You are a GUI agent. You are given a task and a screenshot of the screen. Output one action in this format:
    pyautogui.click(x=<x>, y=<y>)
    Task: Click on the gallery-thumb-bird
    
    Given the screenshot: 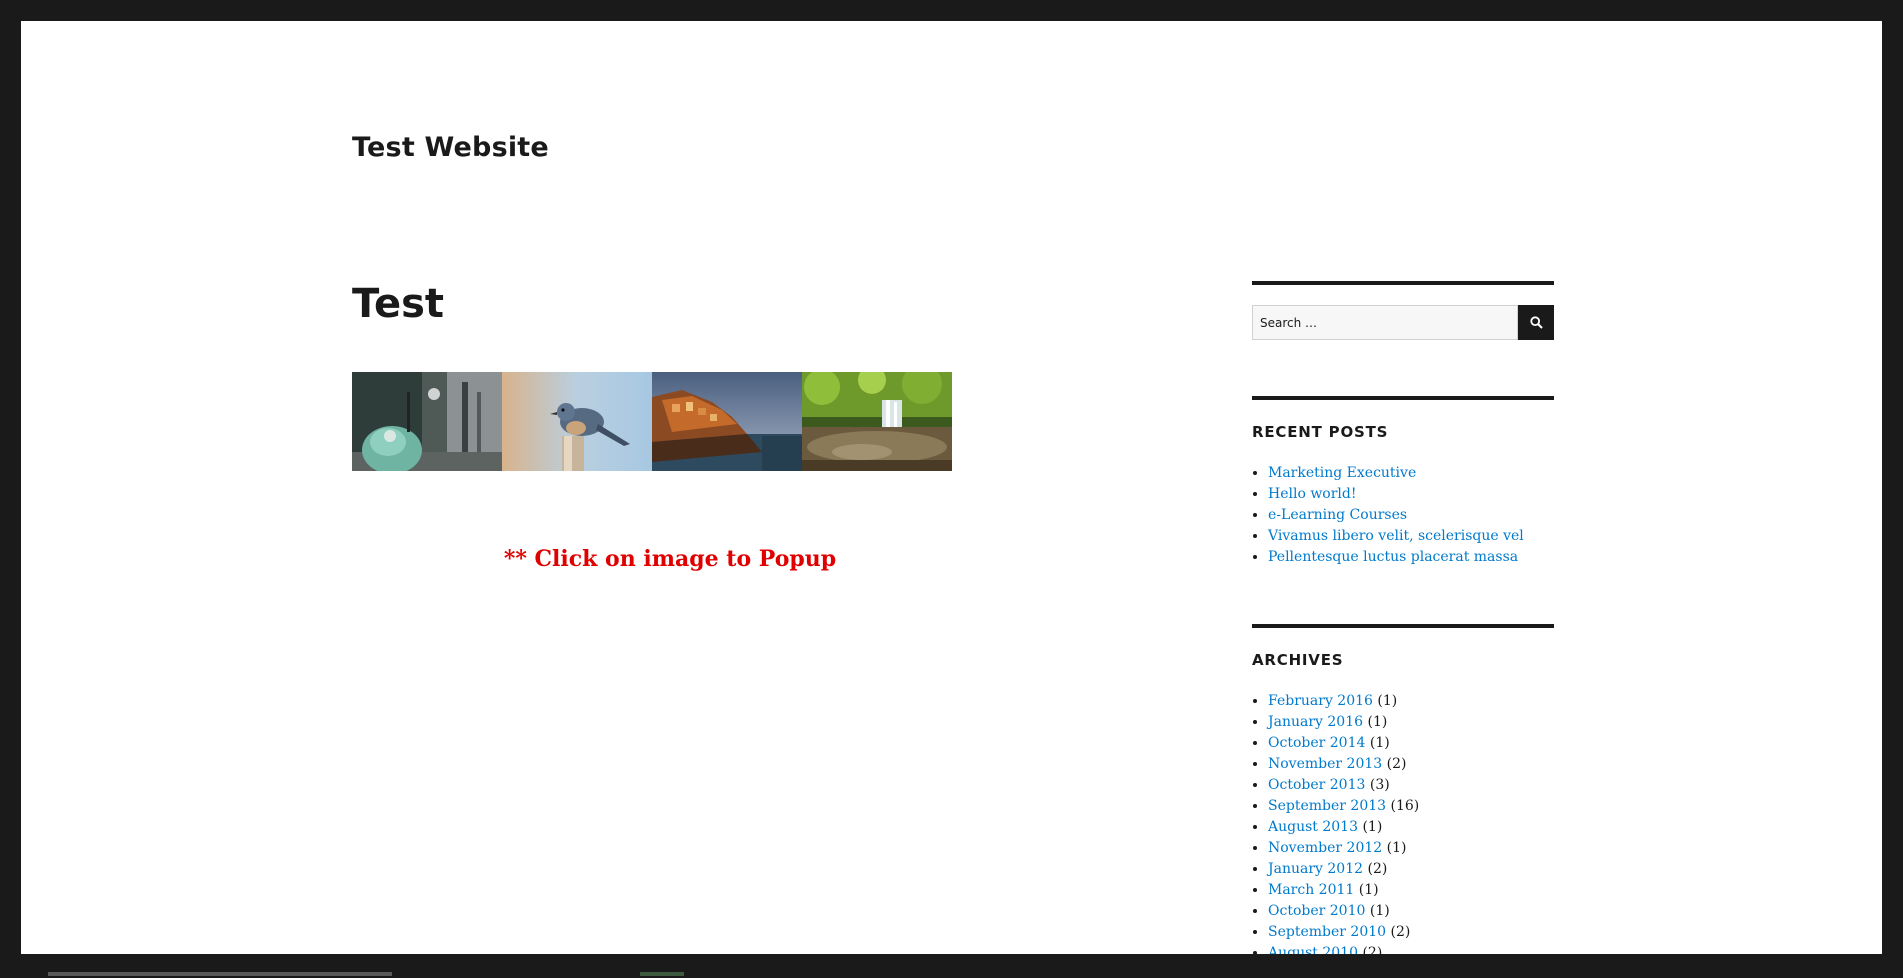 What is the action you would take?
    pyautogui.click(x=577, y=421)
    